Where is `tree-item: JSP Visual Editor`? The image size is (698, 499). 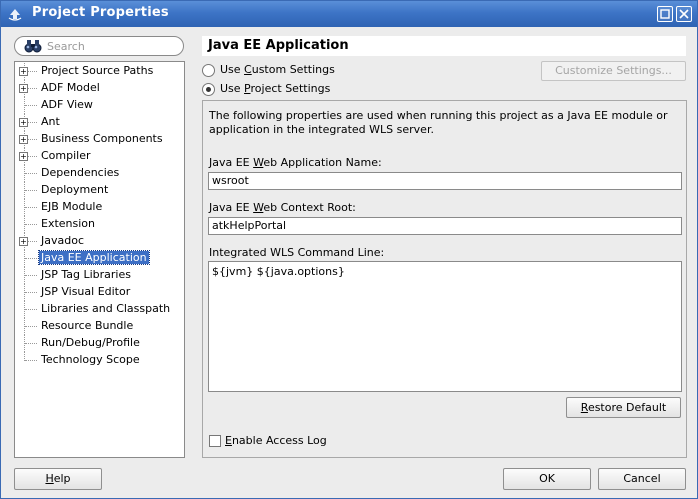
tree-item: JSP Visual Editor is located at coordinates (99, 292).